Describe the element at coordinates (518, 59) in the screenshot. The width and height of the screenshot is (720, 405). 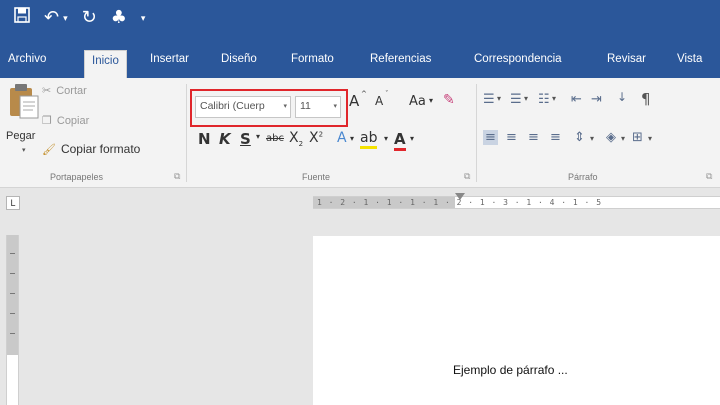
I see `tab-correspondencia: Correspondencia` at that location.